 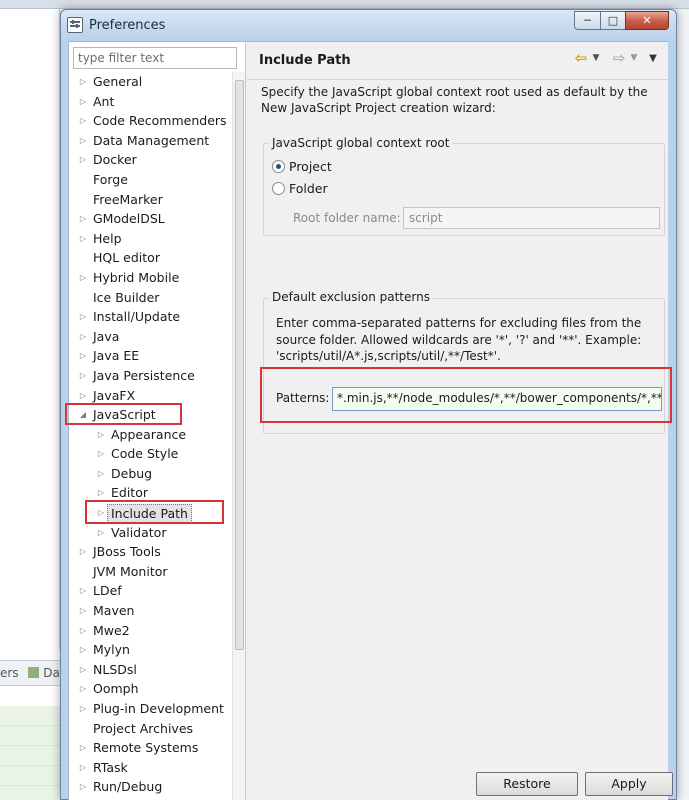 I want to click on tree-item: ▷ Code Style, so click(x=150, y=454).